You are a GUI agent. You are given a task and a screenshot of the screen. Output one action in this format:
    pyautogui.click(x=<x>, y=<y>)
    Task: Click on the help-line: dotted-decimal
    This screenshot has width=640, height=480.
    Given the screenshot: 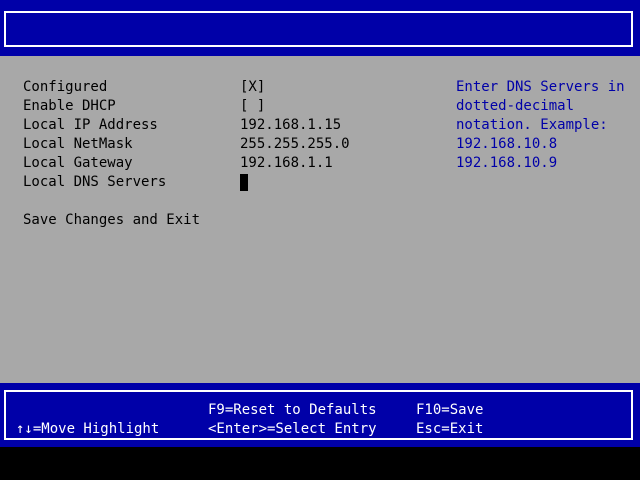 What is the action you would take?
    pyautogui.click(x=515, y=106)
    